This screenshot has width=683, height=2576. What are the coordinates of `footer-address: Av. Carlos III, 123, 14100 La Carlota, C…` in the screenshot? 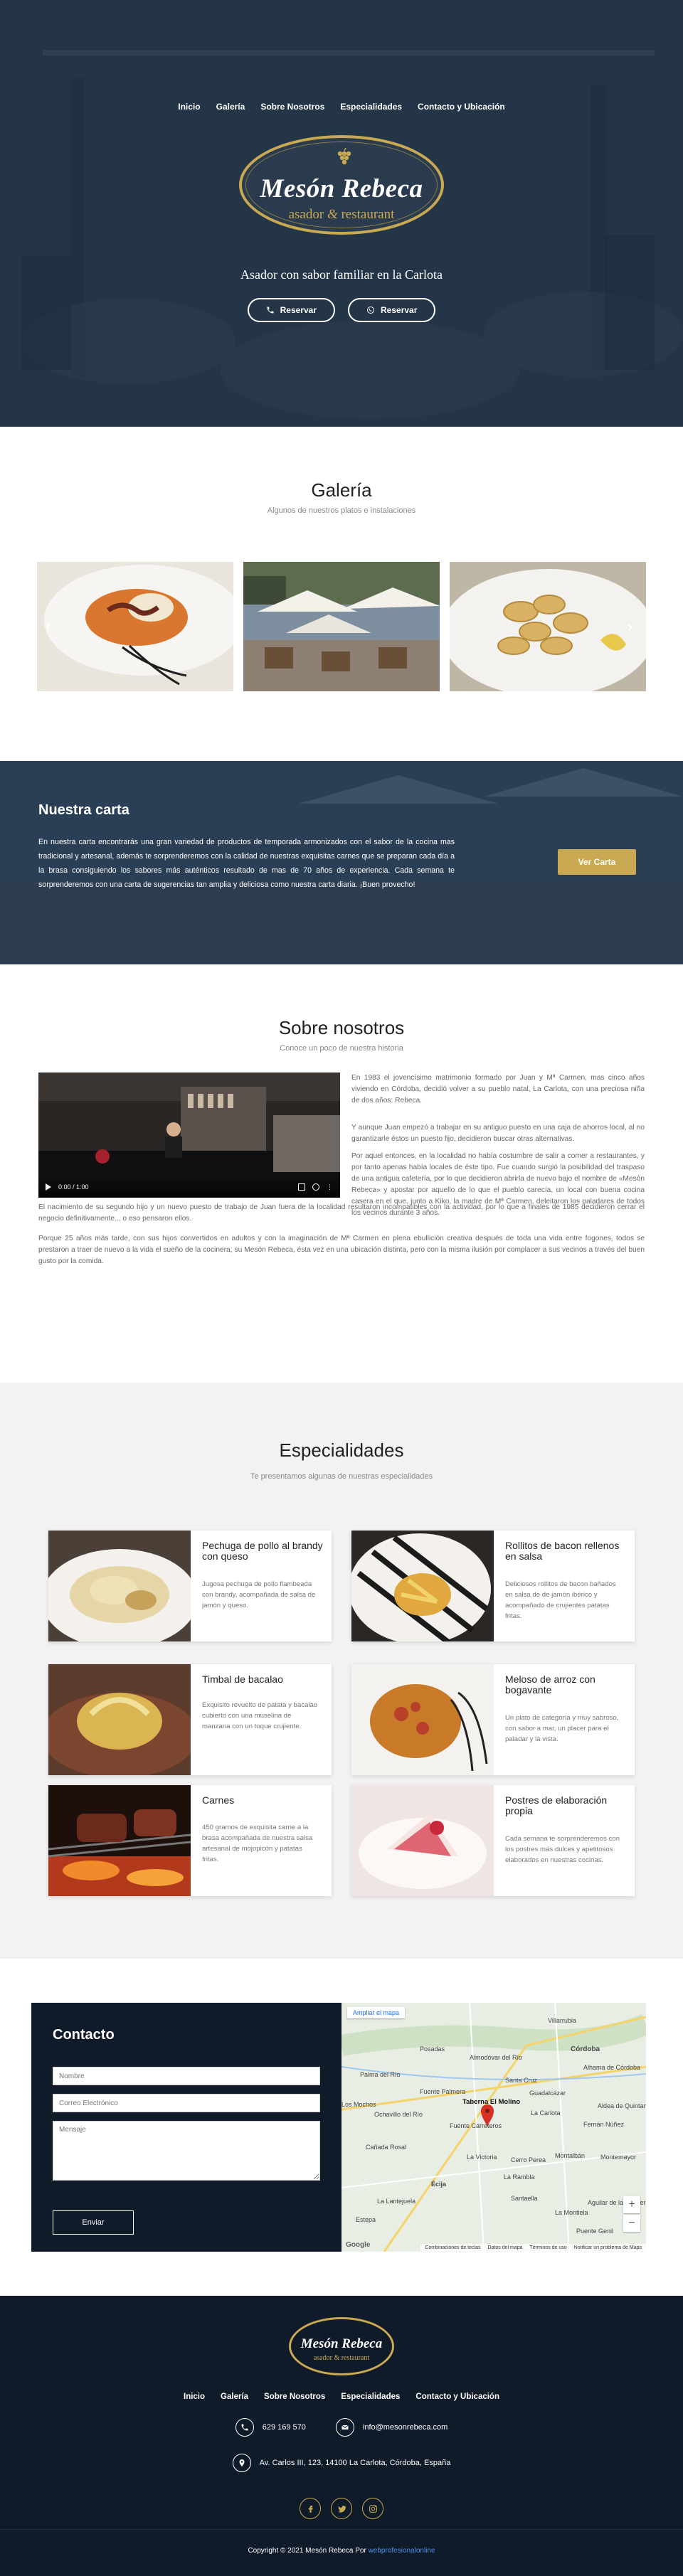 It's located at (341, 2463).